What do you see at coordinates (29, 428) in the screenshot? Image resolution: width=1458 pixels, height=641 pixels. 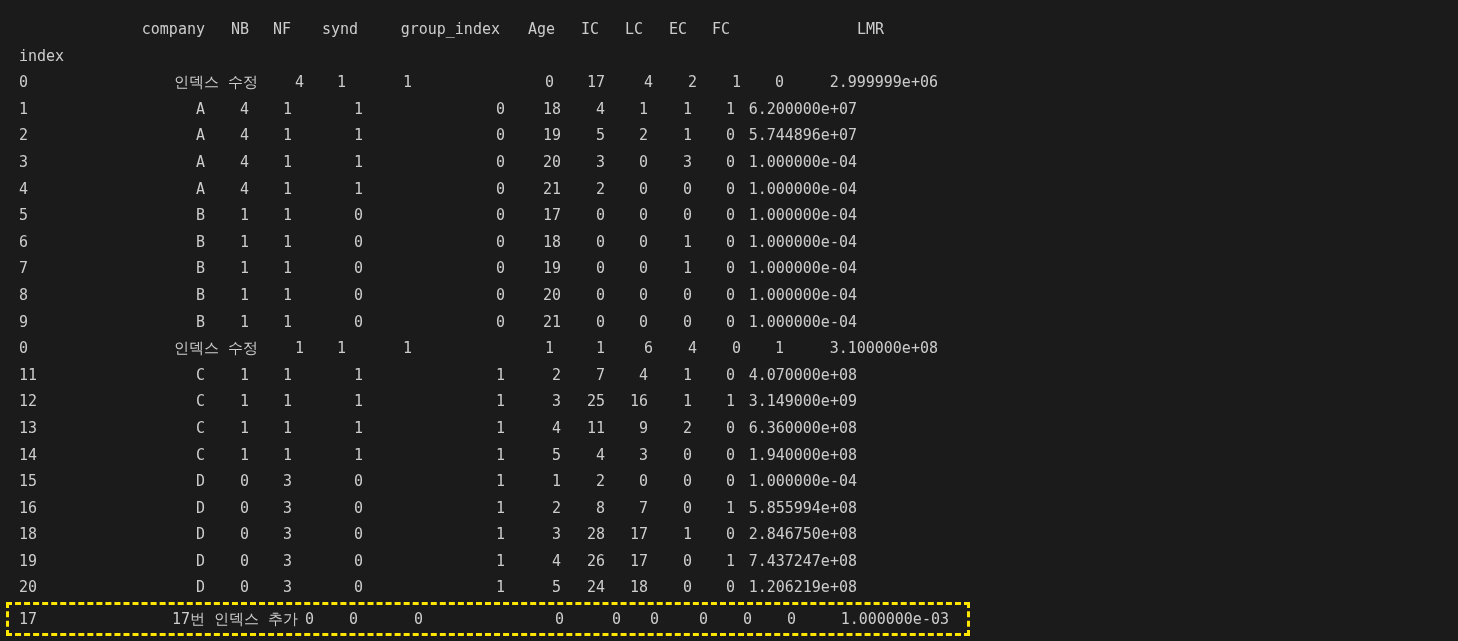 I see `row-index: 13` at bounding box center [29, 428].